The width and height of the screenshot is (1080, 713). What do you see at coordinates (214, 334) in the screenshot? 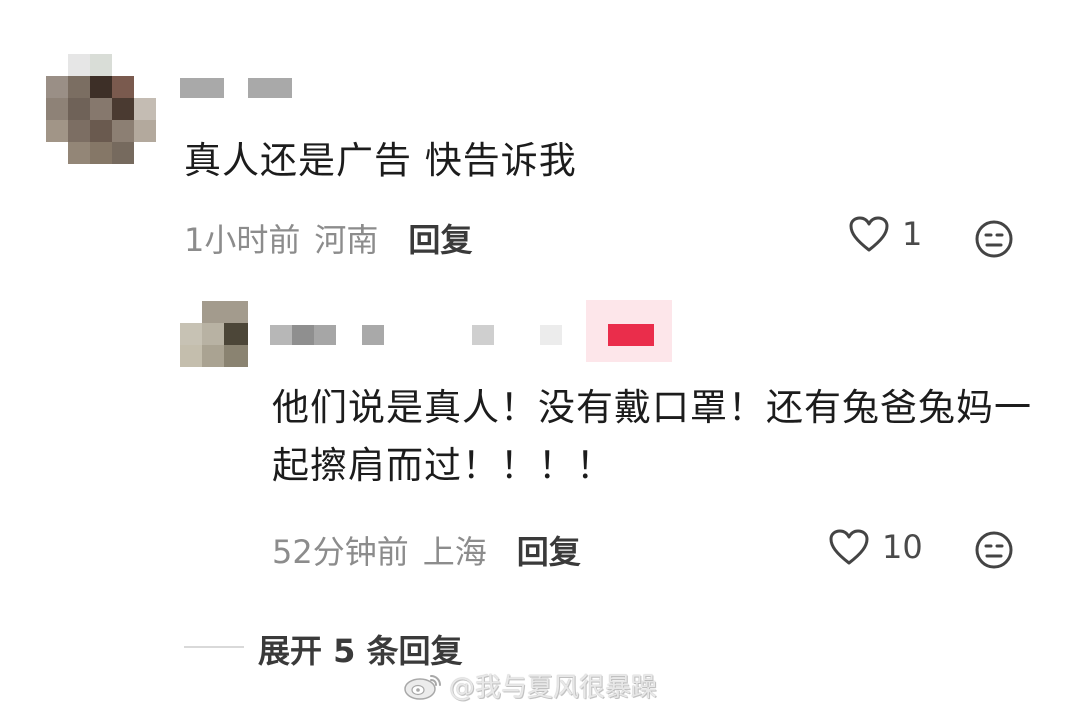
I see `reply-avatar` at bounding box center [214, 334].